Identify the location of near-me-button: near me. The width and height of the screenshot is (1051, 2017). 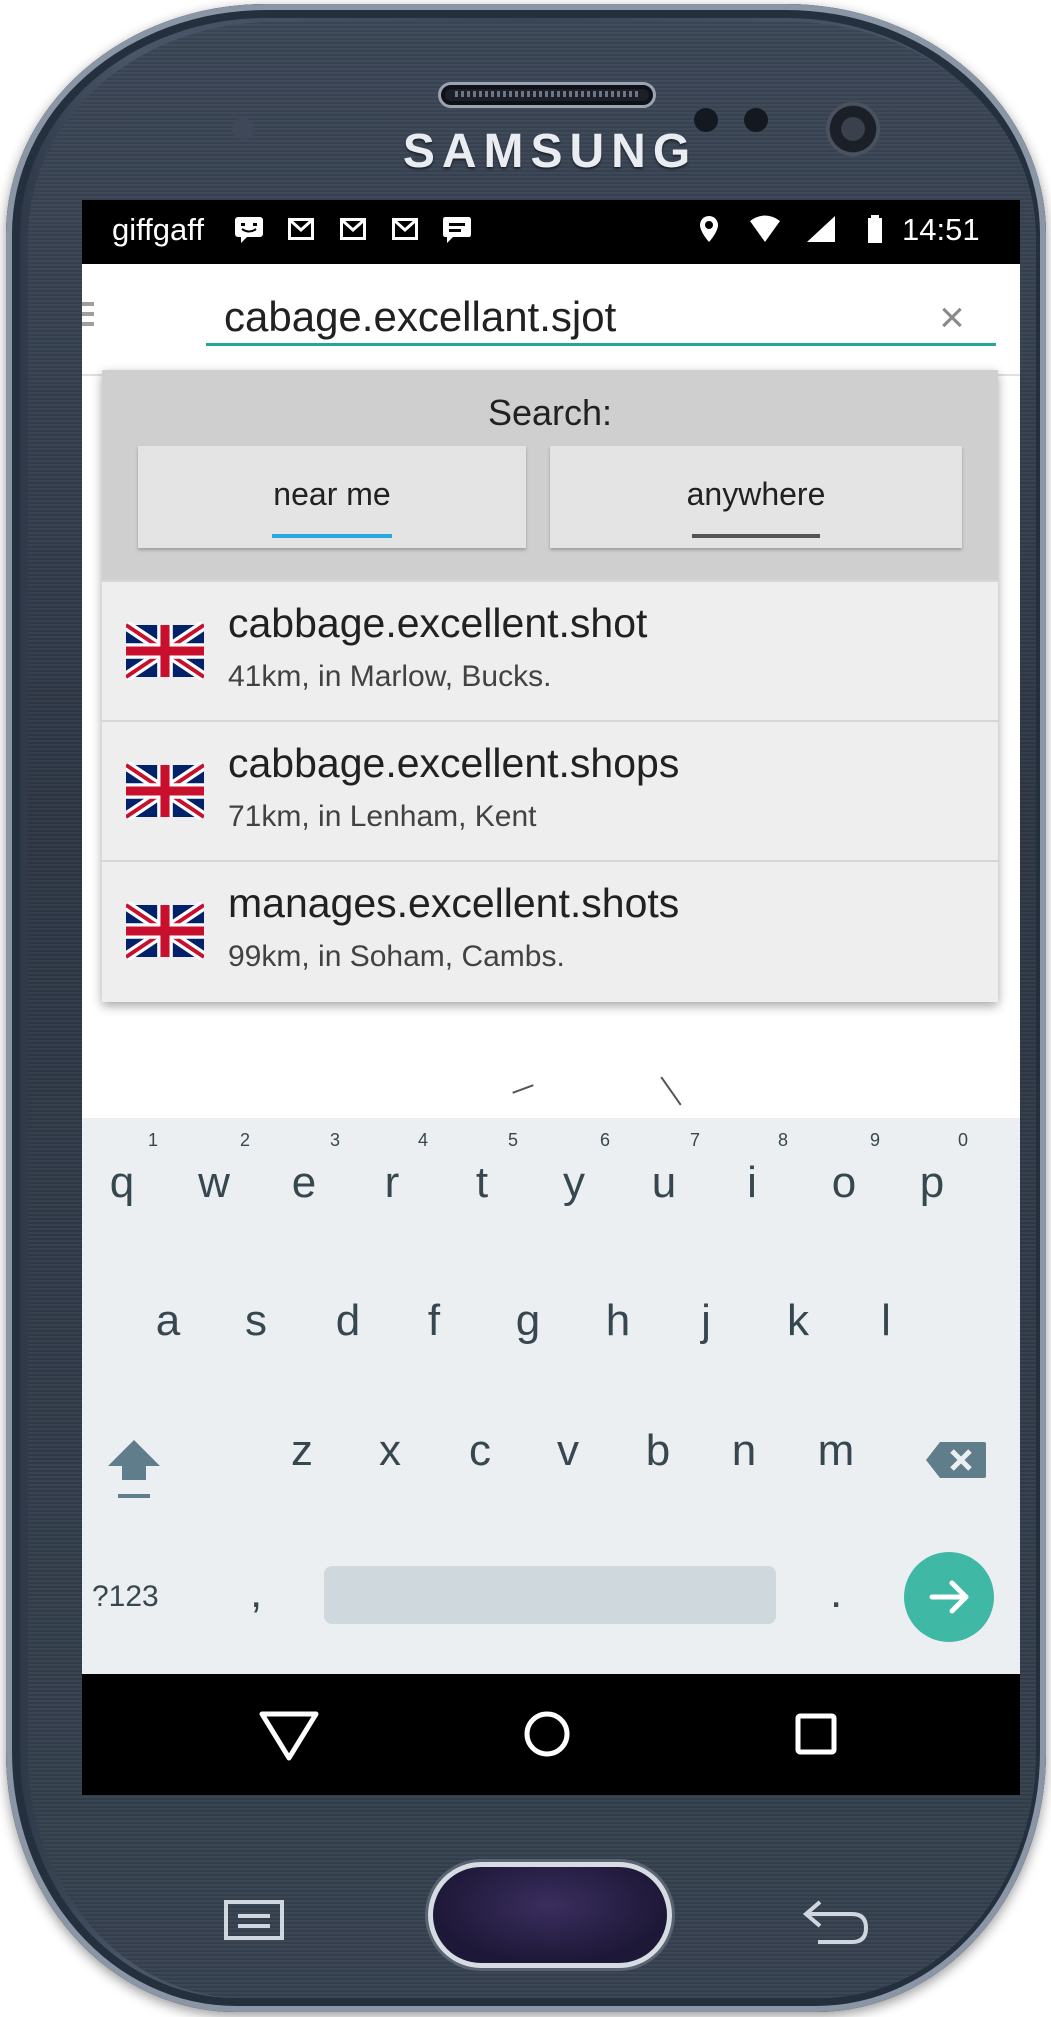
(332, 497).